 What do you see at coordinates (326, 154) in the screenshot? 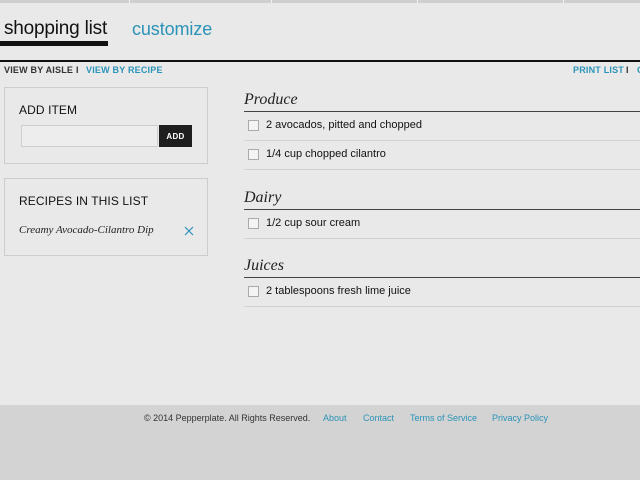
I see `item-label: 1/4 cup chopped cilantro` at bounding box center [326, 154].